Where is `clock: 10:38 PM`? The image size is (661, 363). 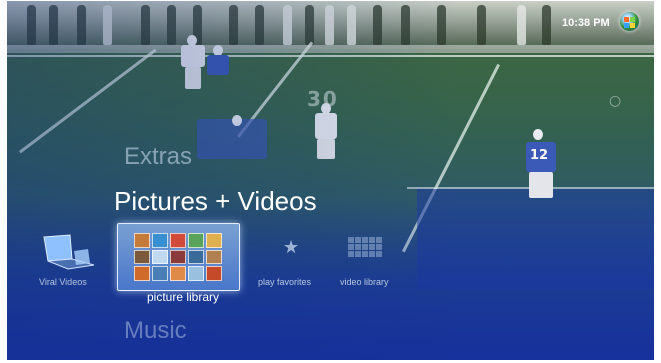 clock: 10:38 PM is located at coordinates (586, 23).